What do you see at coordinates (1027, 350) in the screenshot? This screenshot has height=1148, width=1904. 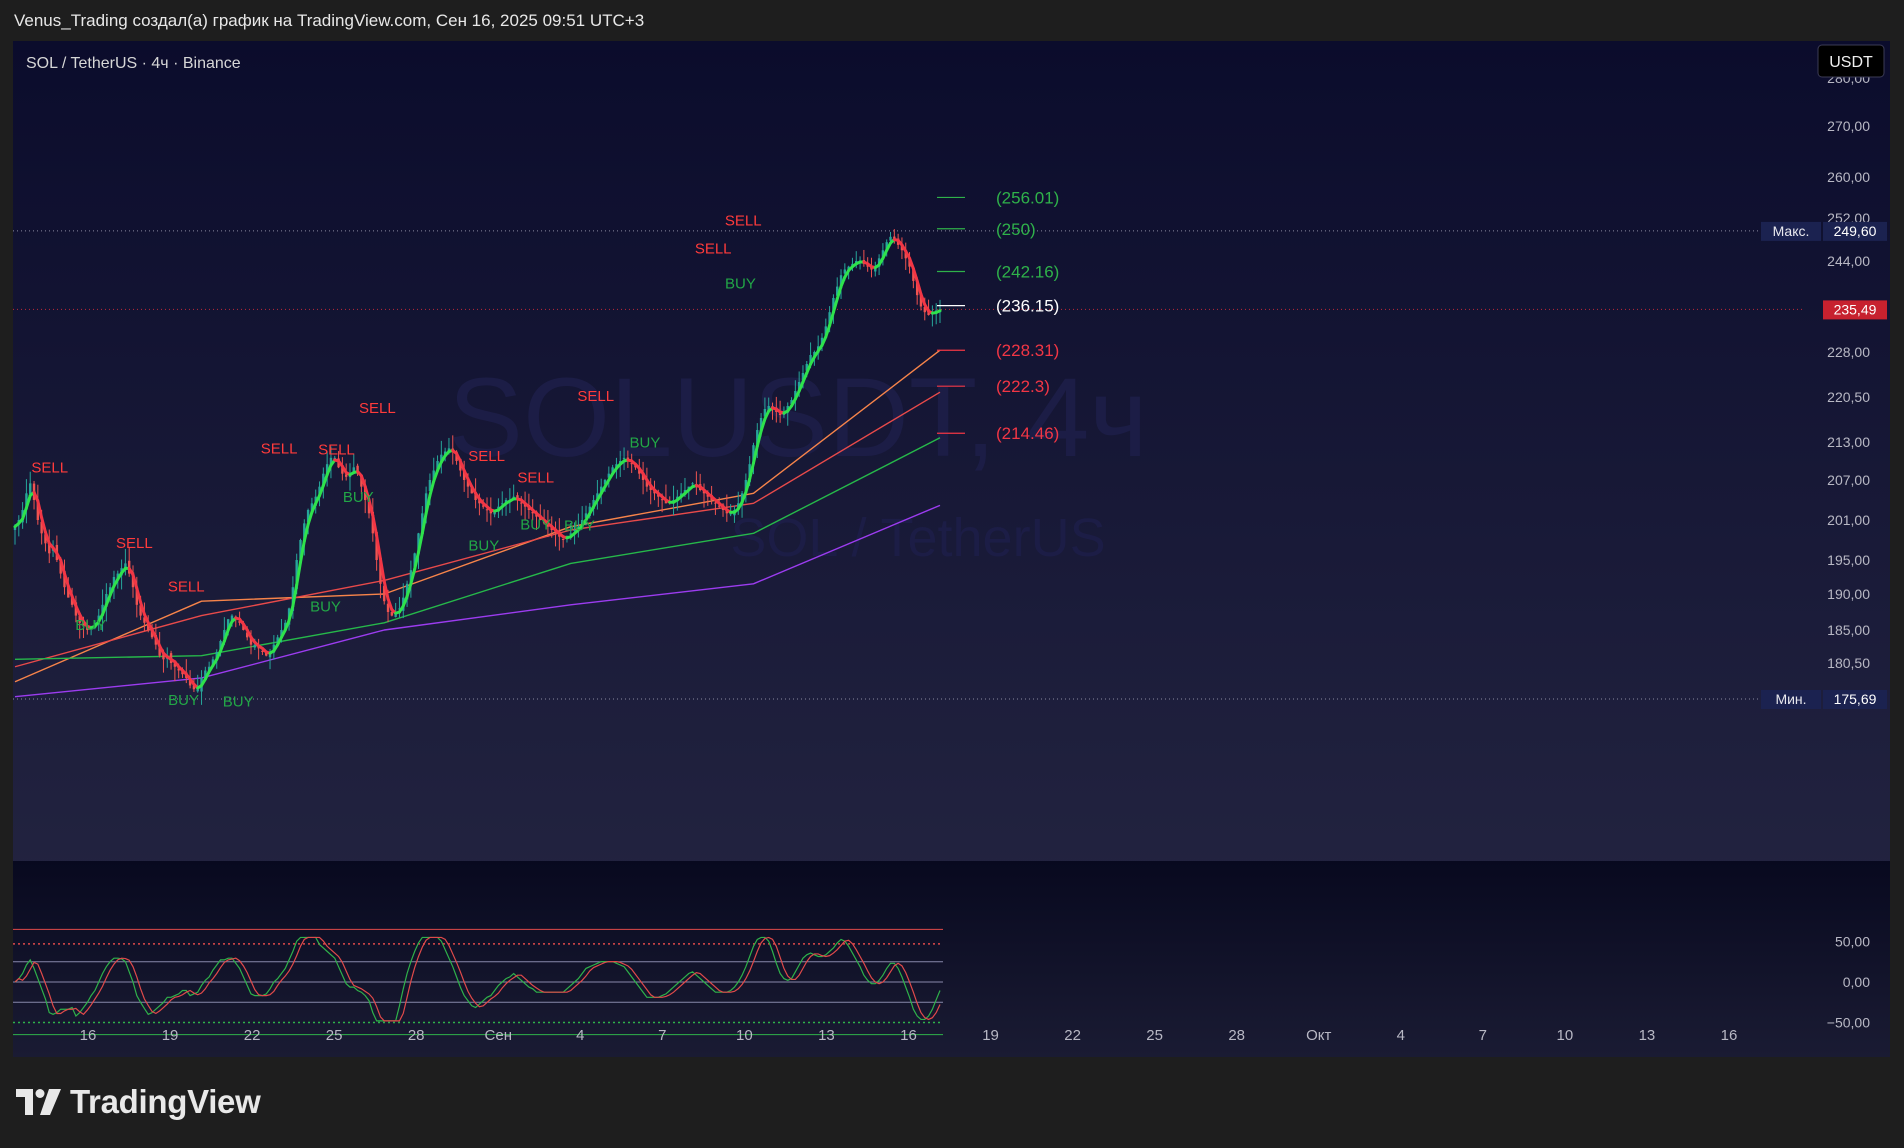 I see `level-label: (228.31)` at bounding box center [1027, 350].